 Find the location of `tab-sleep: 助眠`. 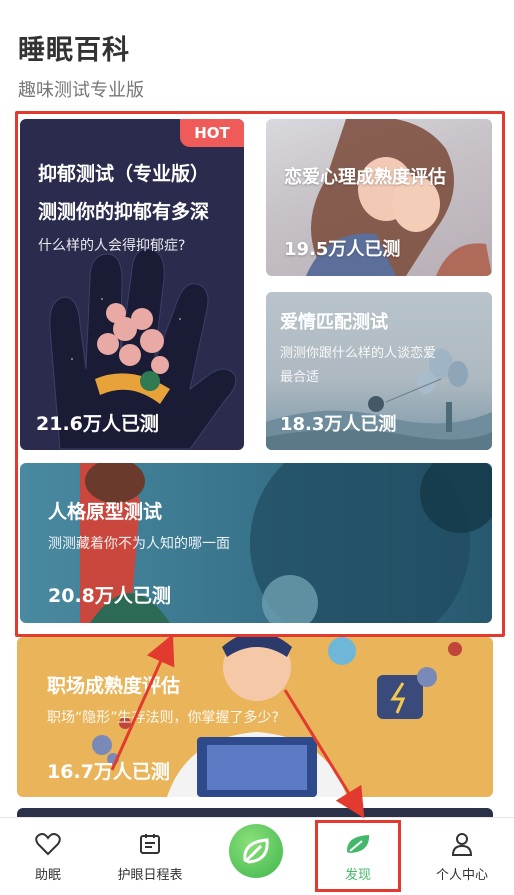

tab-sleep: 助眠 is located at coordinates (48, 856).